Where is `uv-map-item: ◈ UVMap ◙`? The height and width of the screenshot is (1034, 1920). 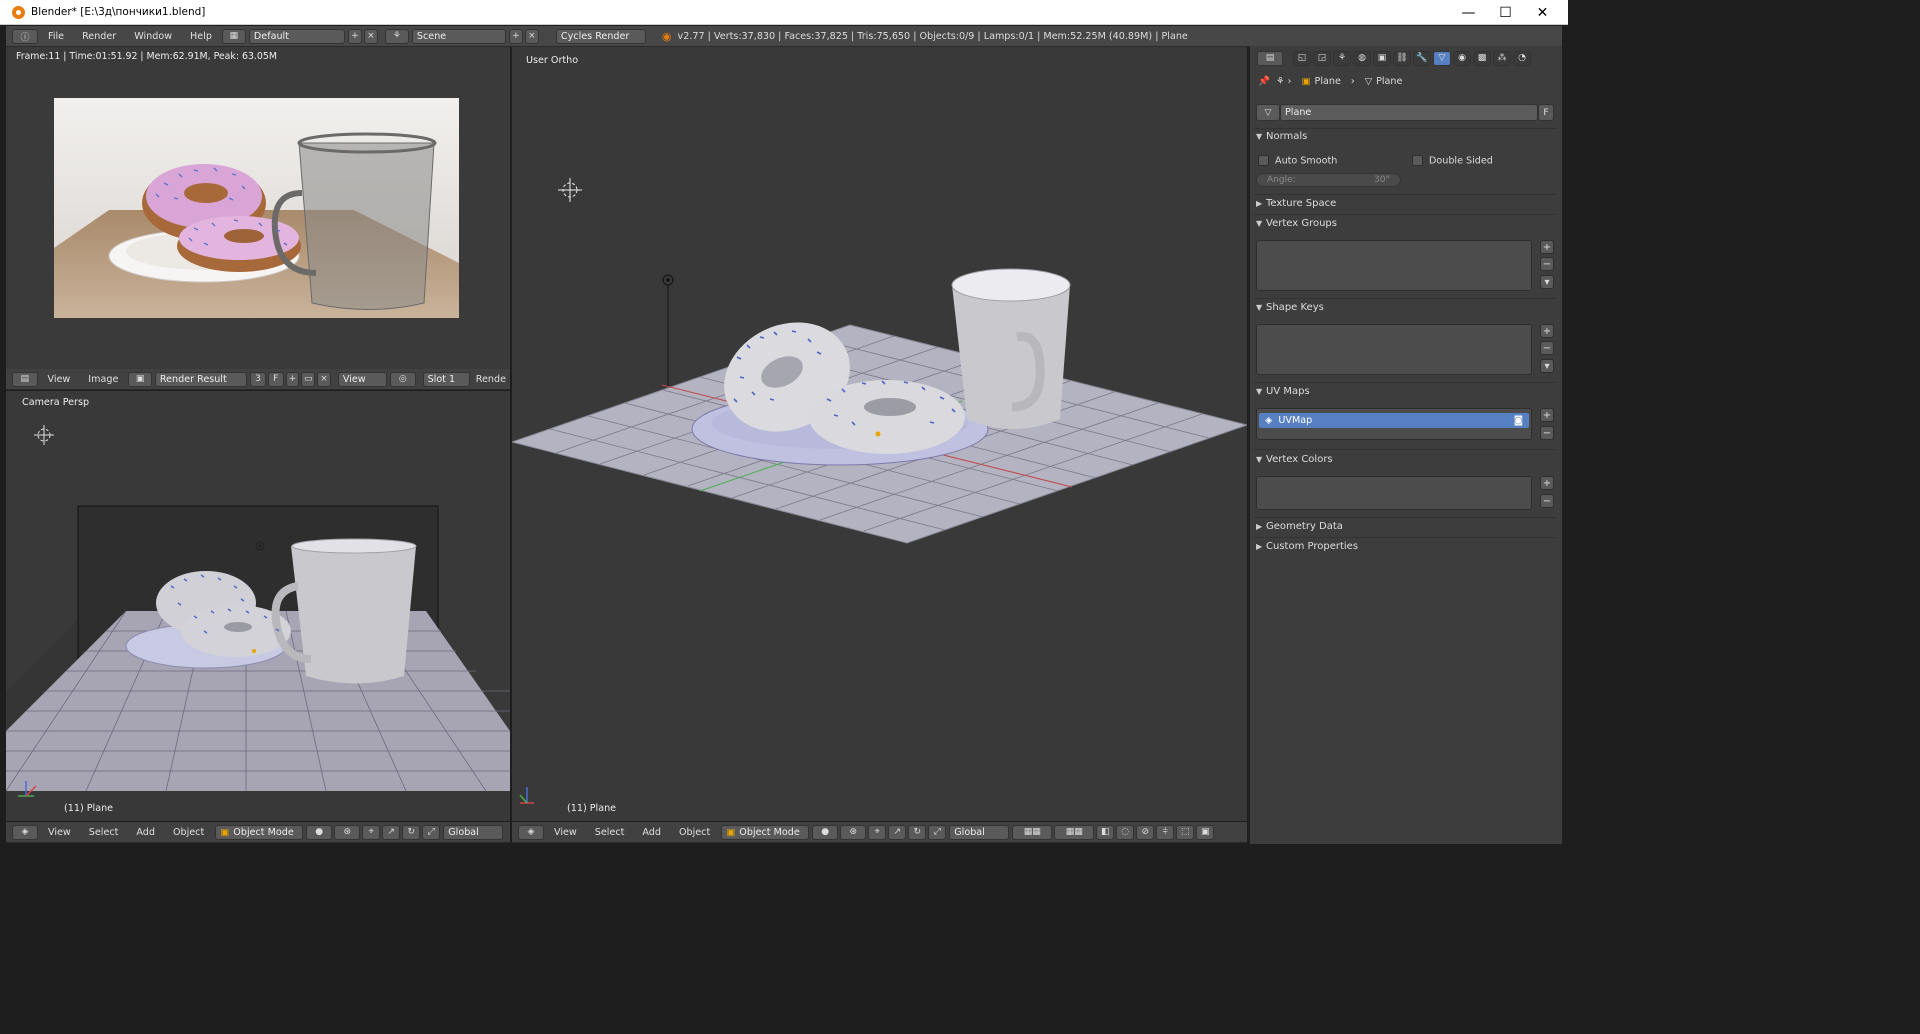
uv-map-item: ◈ UVMap ◙ is located at coordinates (1394, 420).